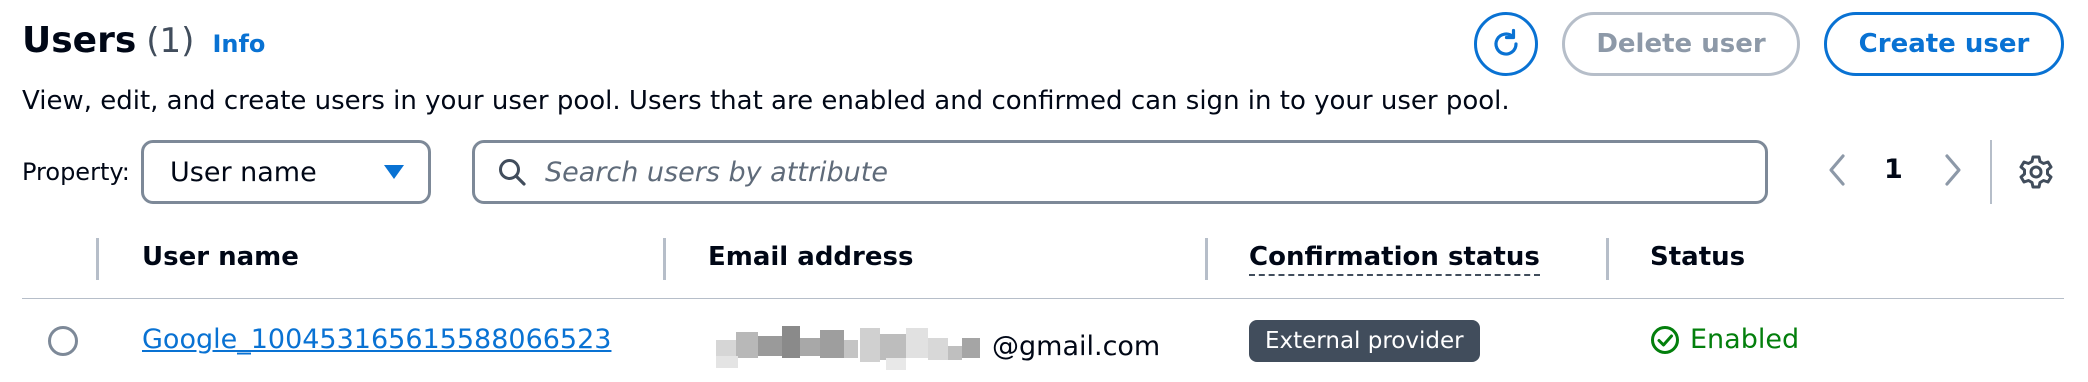 The height and width of the screenshot is (382, 2088). I want to click on create-user-button: Create user, so click(1944, 44).